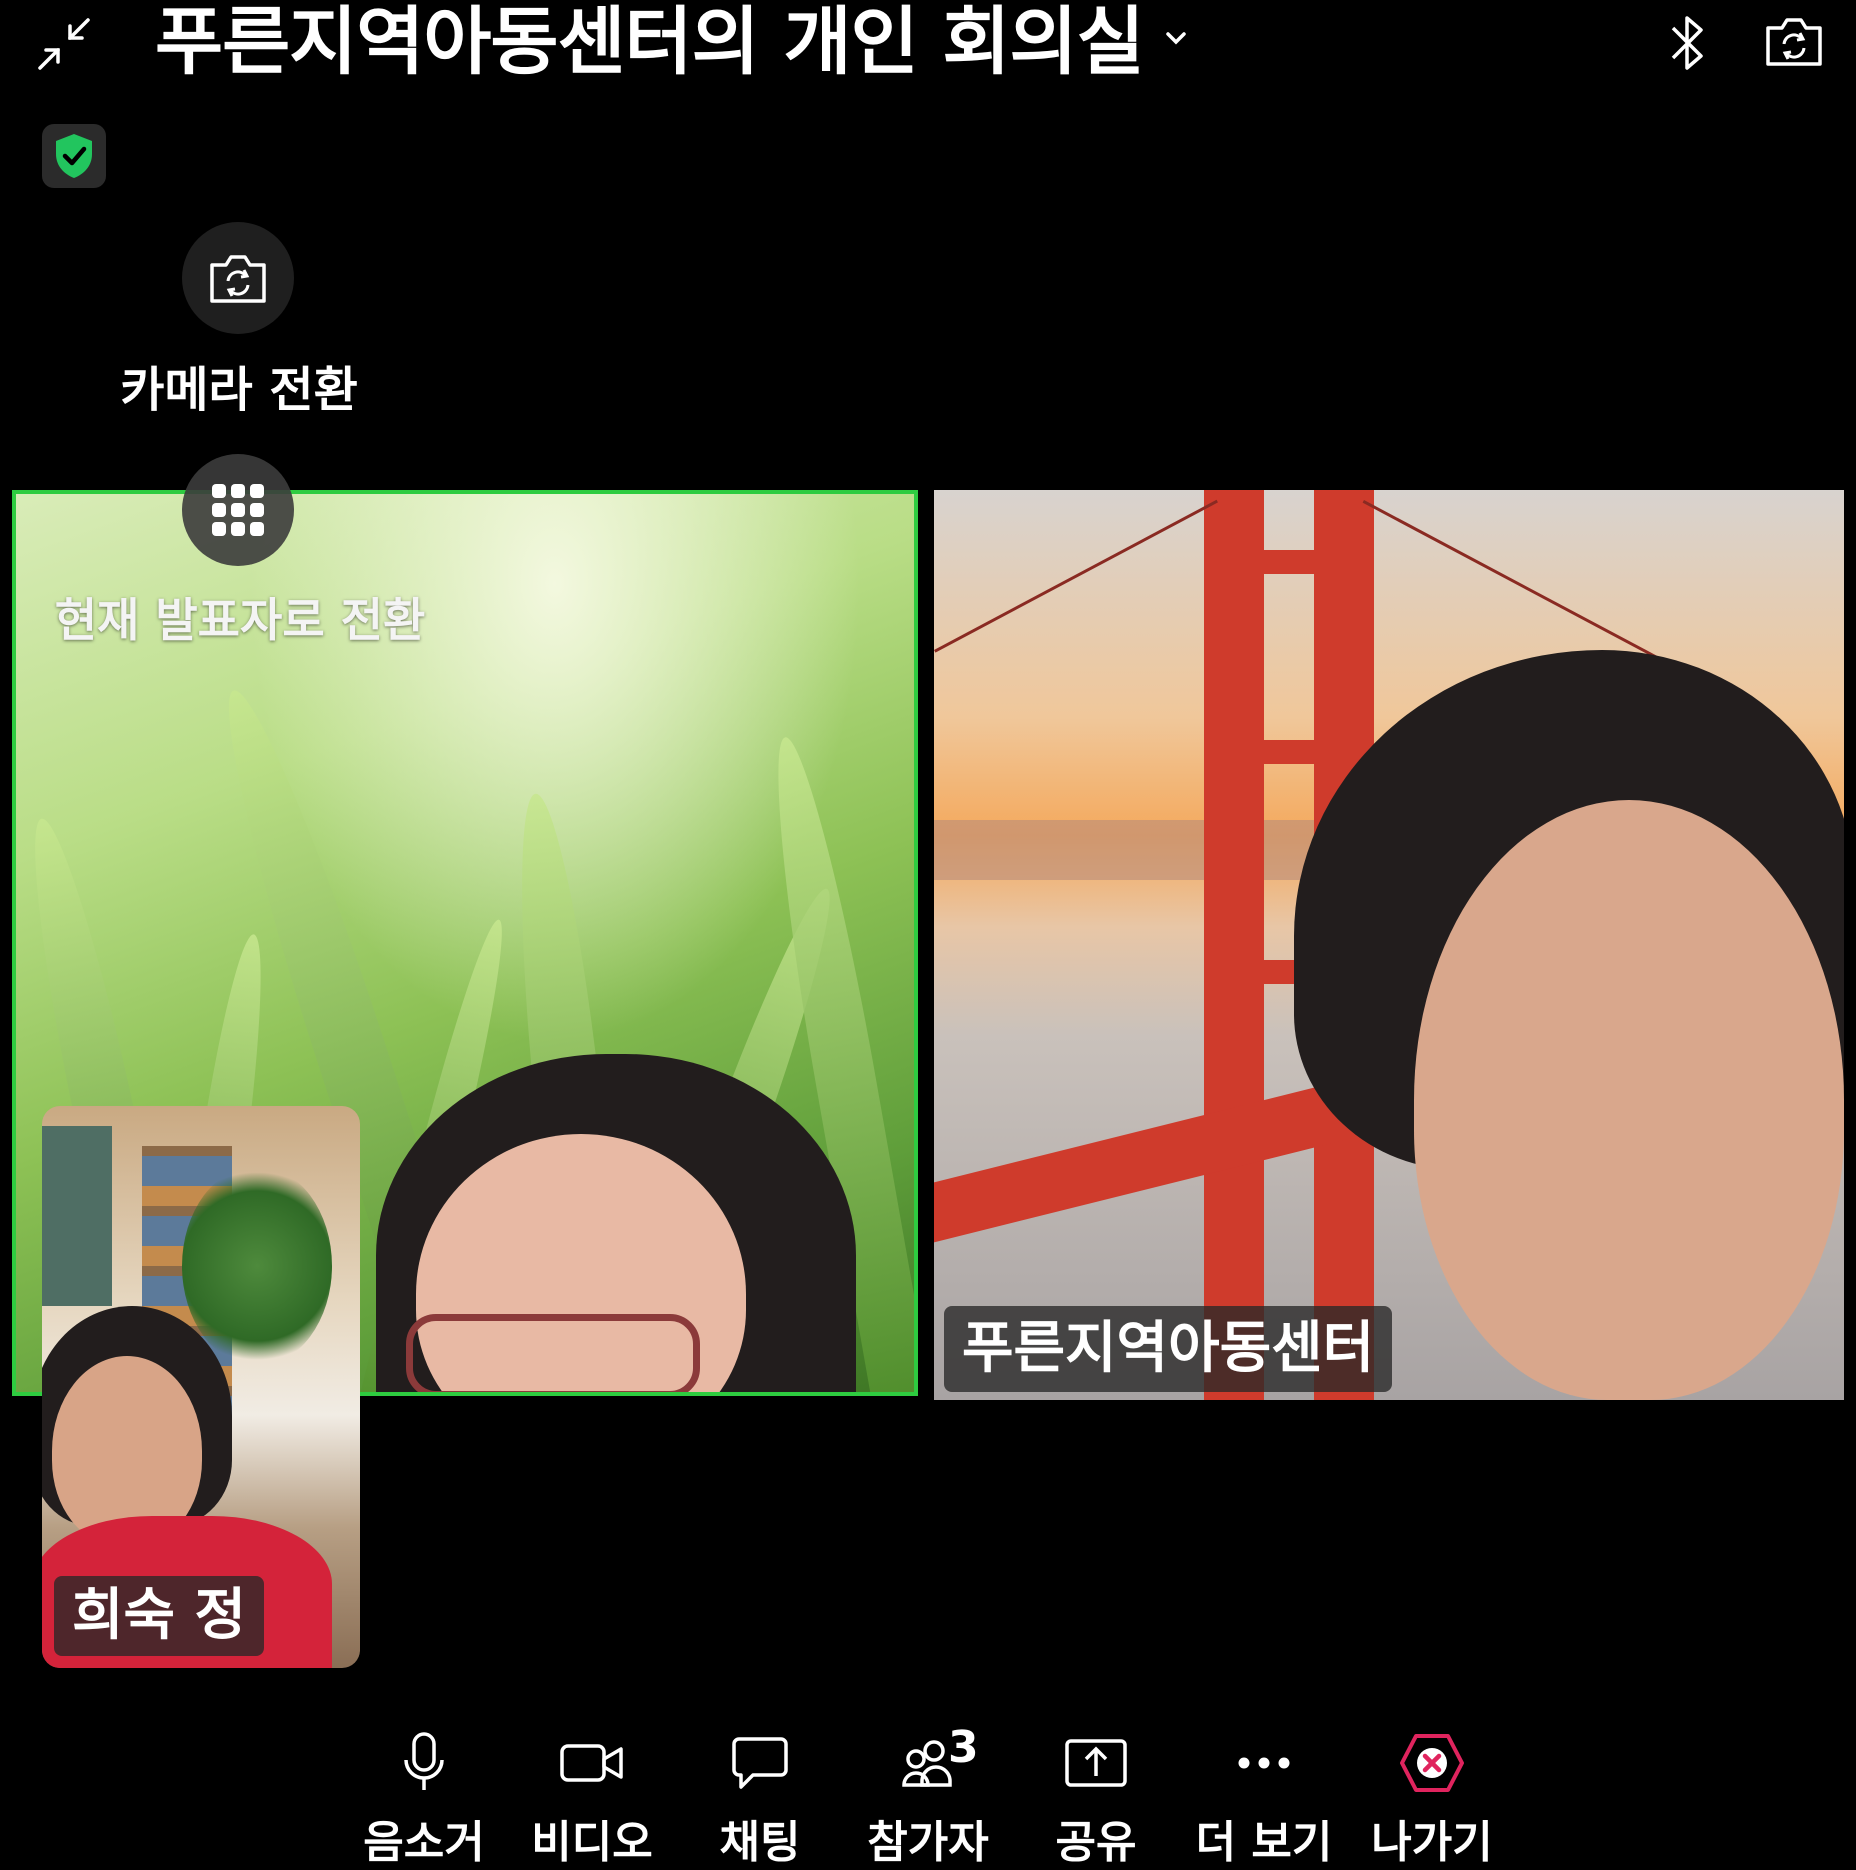  What do you see at coordinates (1432, 1842) in the screenshot?
I see `leave-label: 나가기` at bounding box center [1432, 1842].